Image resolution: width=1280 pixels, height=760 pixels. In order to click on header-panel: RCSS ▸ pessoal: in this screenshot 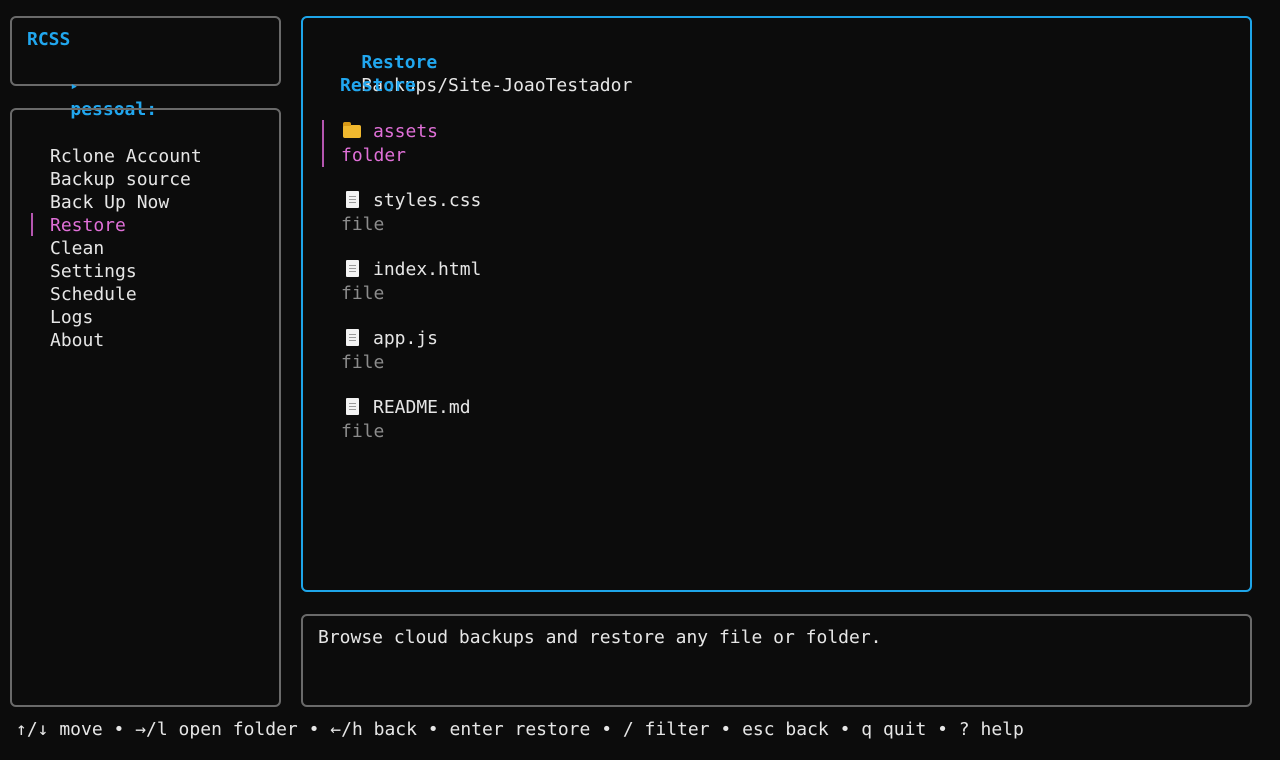, I will do `click(145, 68)`.